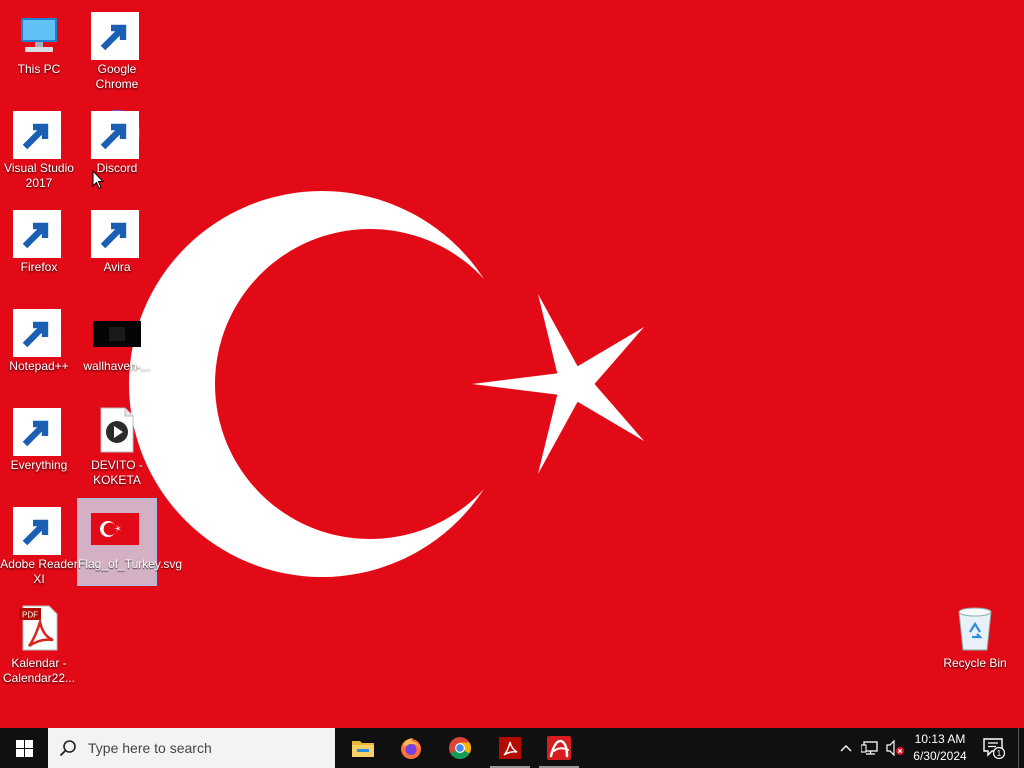 The width and height of the screenshot is (1024, 768). I want to click on desktop-icon-discord: Discord, so click(117, 146).